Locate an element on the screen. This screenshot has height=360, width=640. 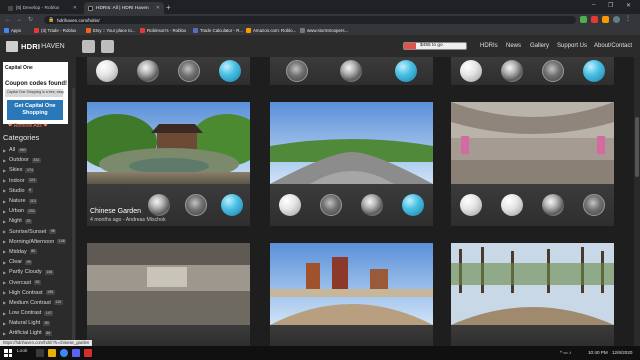
maximize-icon: ❐ is located at coordinates (610, 5).